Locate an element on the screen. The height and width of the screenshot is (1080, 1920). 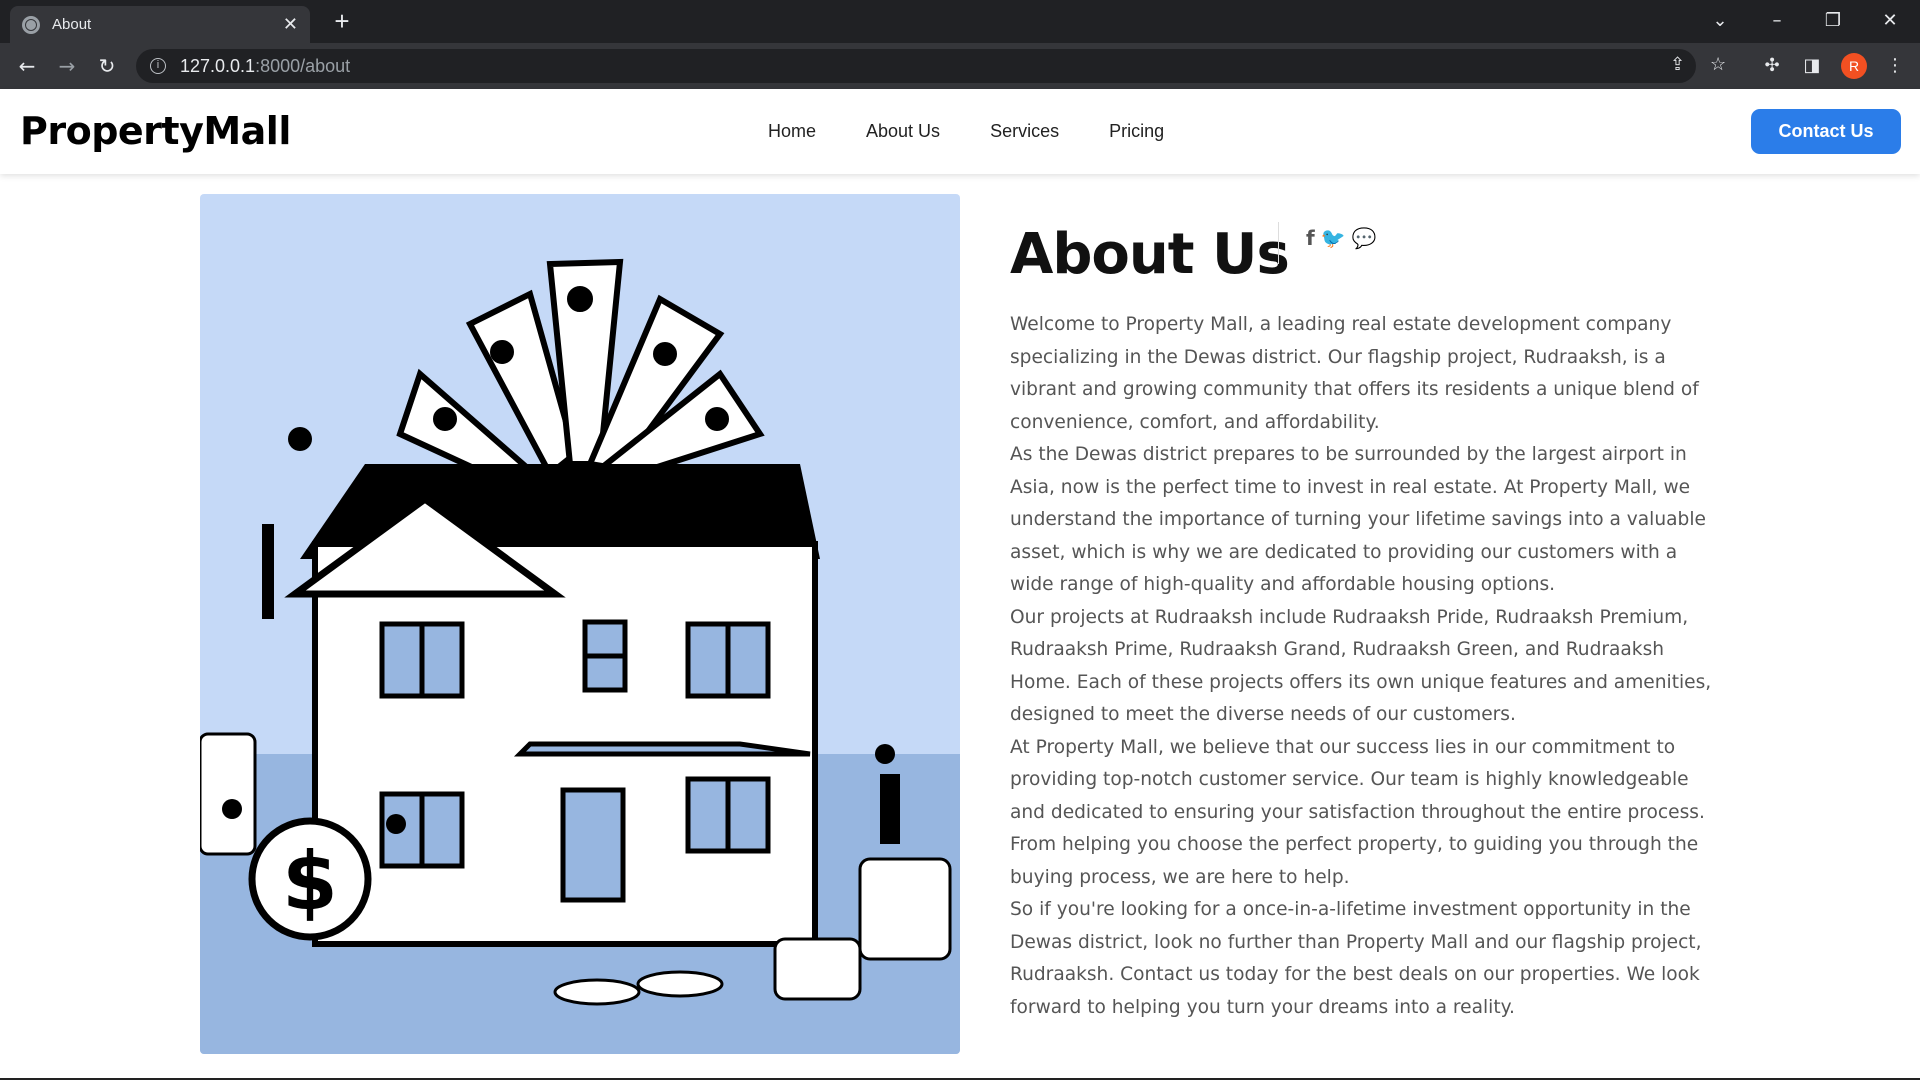
forward-arrow-icon: → is located at coordinates (67, 66).